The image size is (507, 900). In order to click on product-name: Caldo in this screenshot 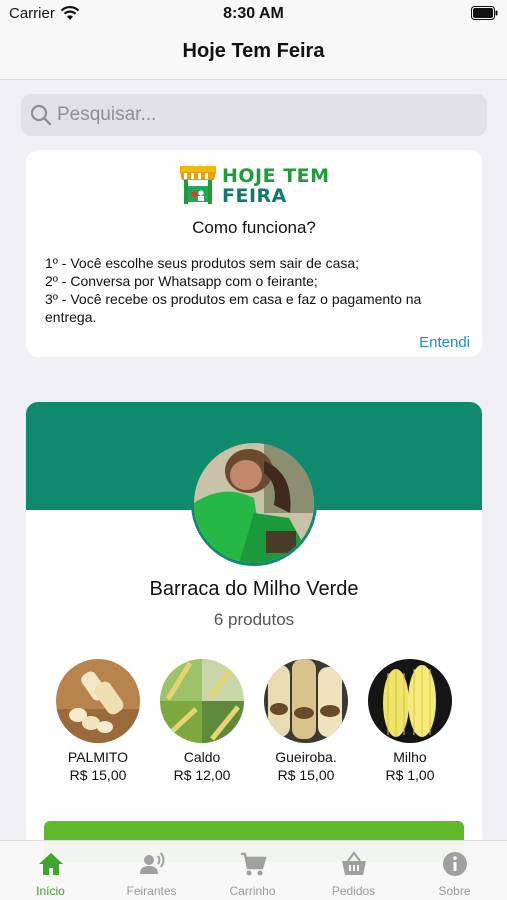, I will do `click(202, 757)`.